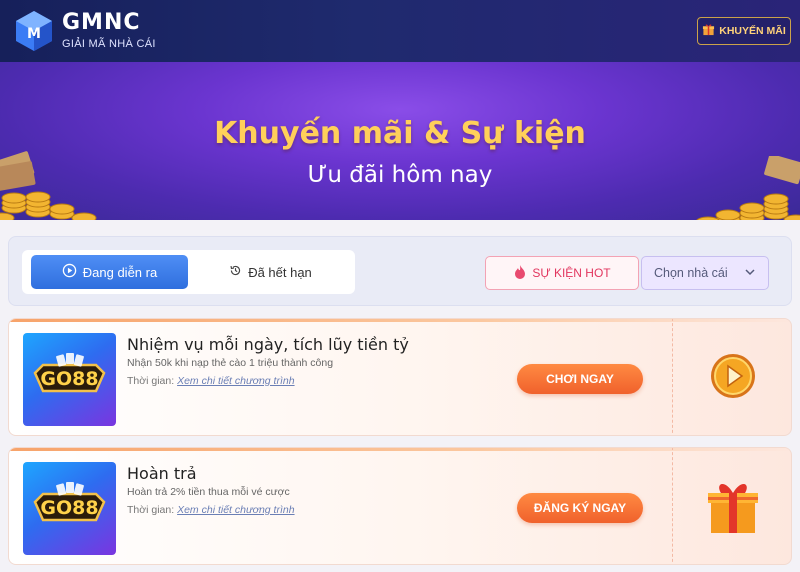  I want to click on promo-title: Hoàn trả, so click(162, 473).